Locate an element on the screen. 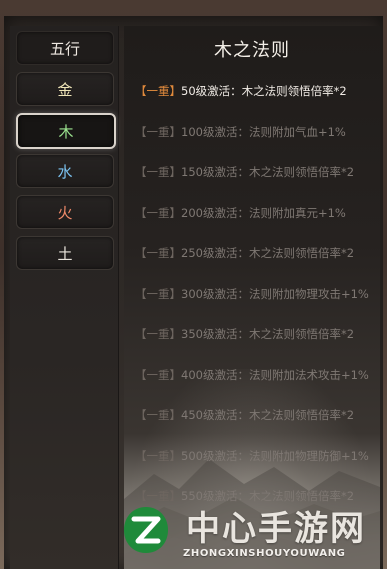 The height and width of the screenshot is (569, 387). law-bonus-row: 【一重】300级激活：法则附加物理攻击+1% is located at coordinates (257, 294).